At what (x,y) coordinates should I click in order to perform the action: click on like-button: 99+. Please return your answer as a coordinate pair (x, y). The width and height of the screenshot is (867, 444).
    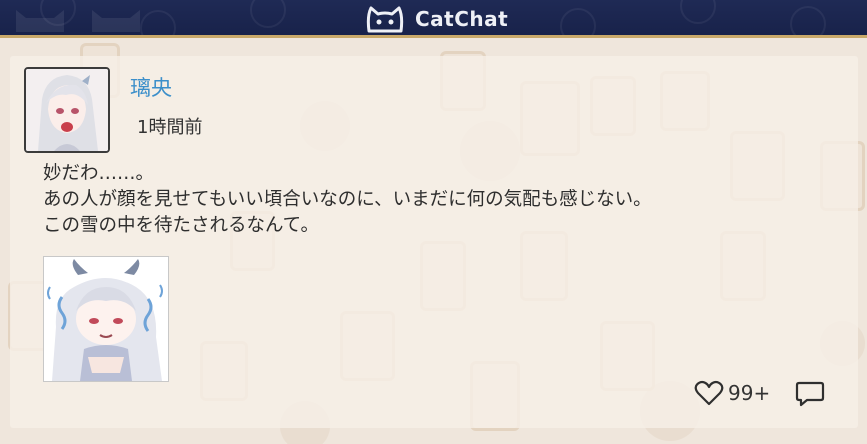
    Looking at the image, I should click on (732, 393).